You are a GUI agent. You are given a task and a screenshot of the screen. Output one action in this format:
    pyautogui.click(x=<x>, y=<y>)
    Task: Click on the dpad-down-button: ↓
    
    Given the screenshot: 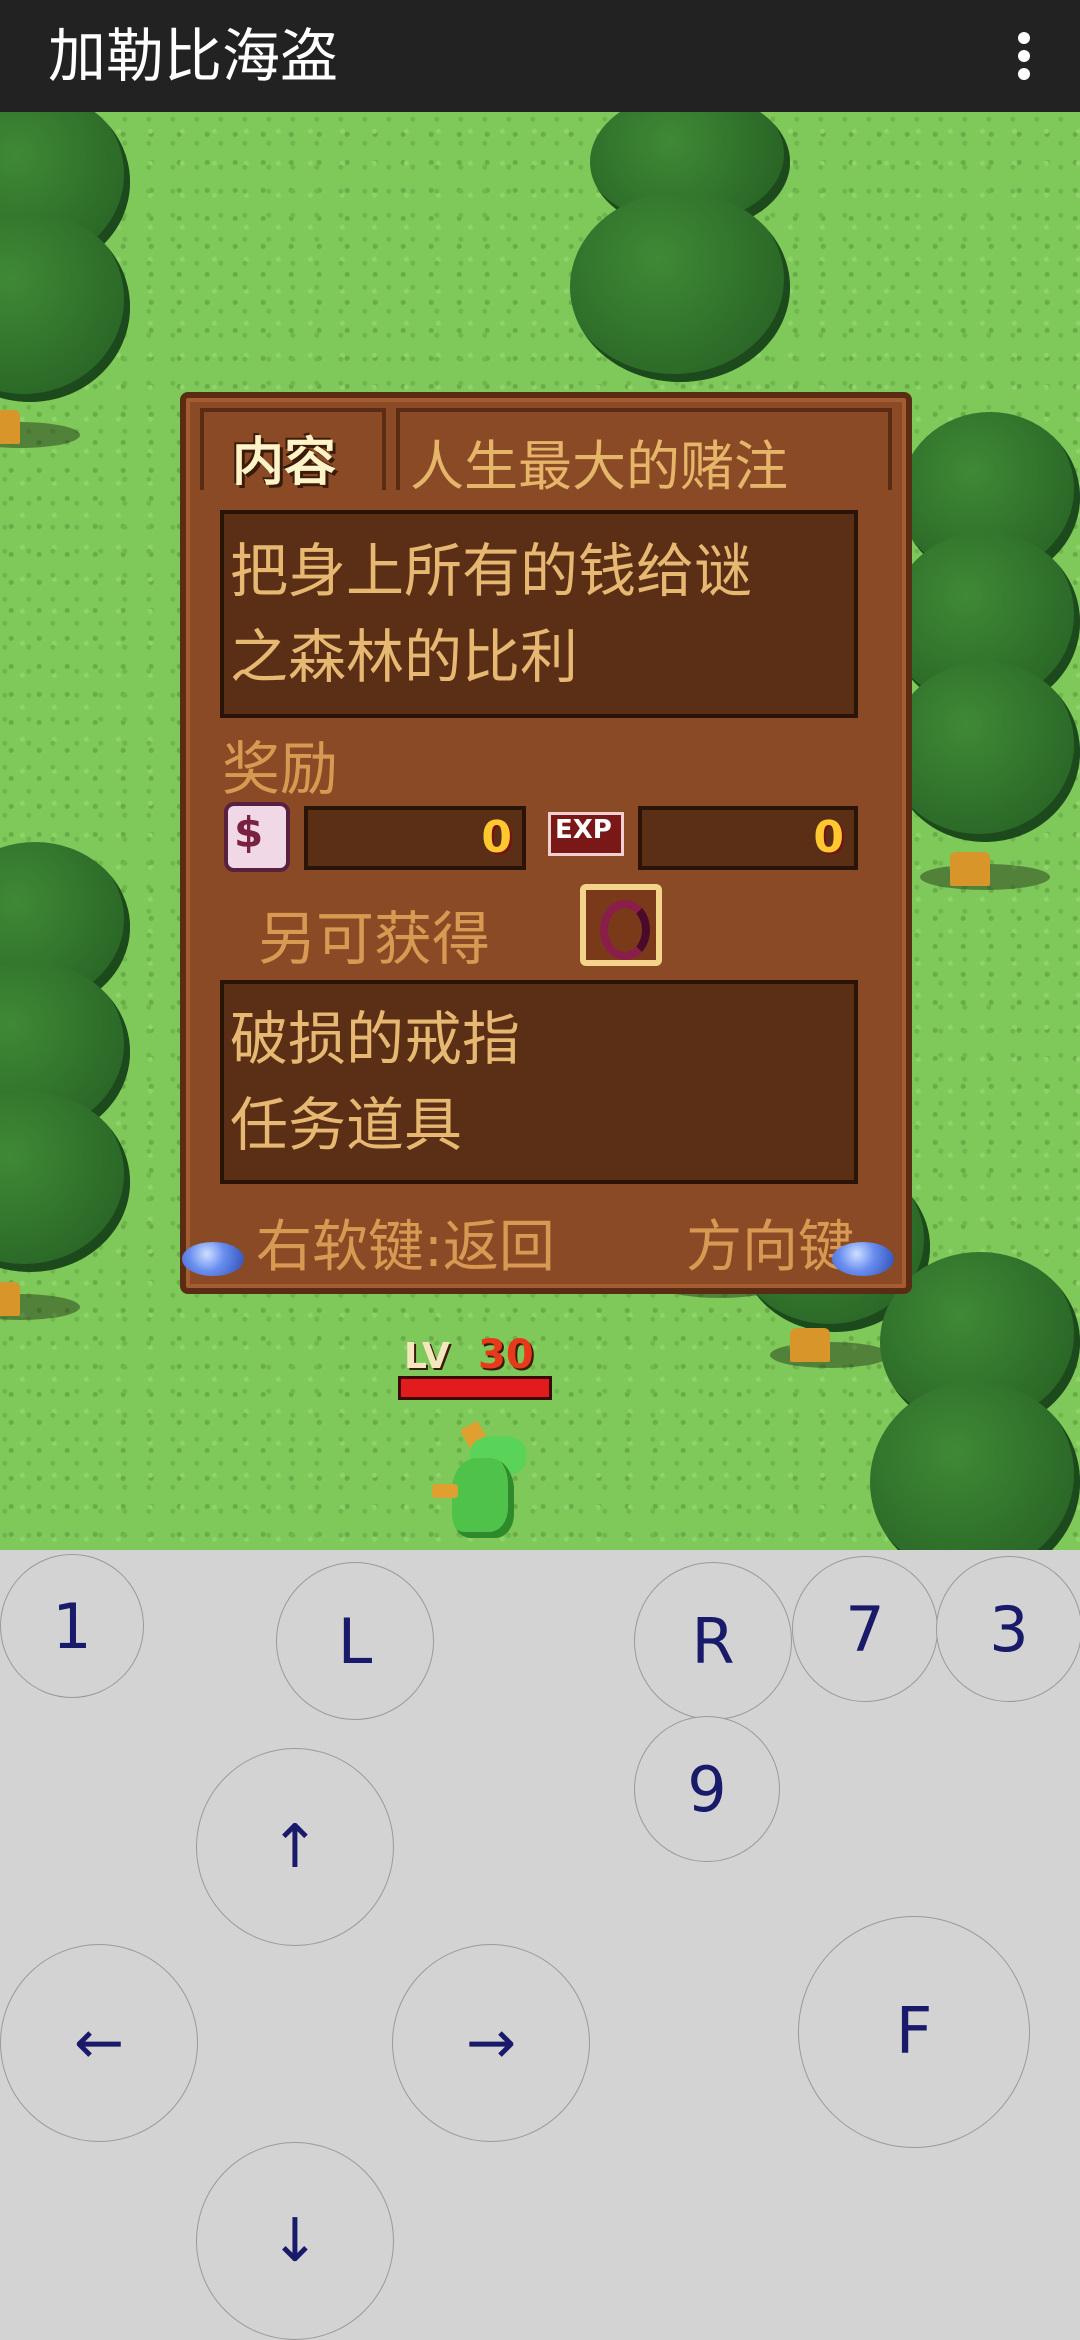 What is the action you would take?
    pyautogui.click(x=295, y=2241)
    